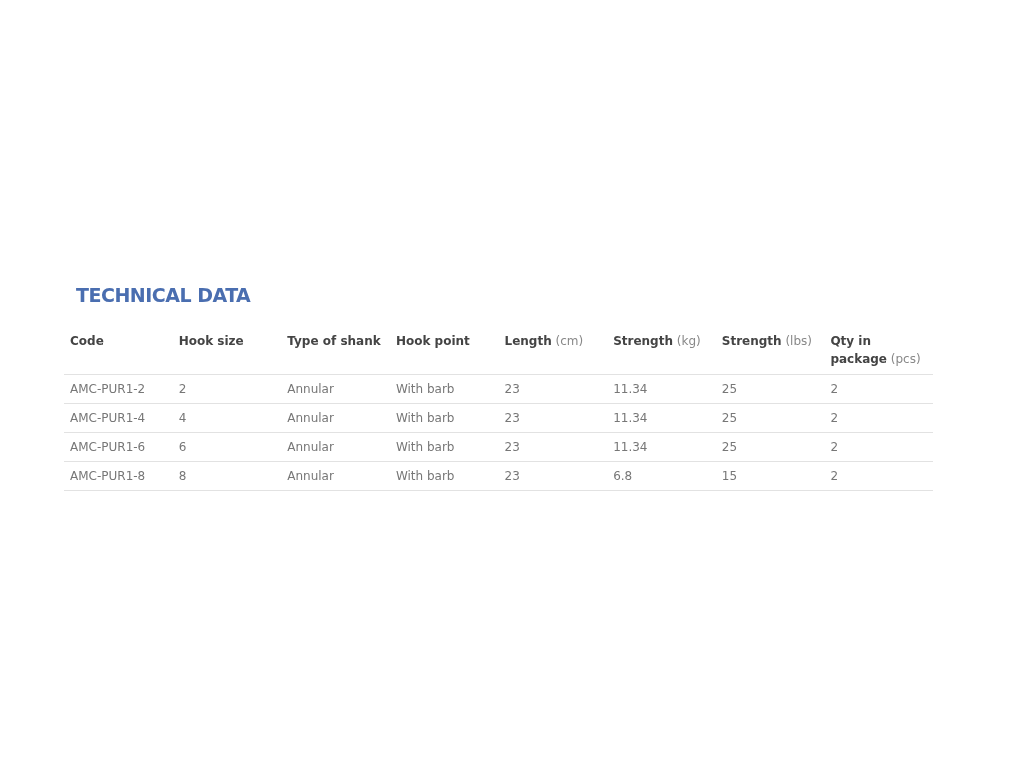  Describe the element at coordinates (118, 418) in the screenshot. I see `table-cell: AMC-PUR1-4` at that location.